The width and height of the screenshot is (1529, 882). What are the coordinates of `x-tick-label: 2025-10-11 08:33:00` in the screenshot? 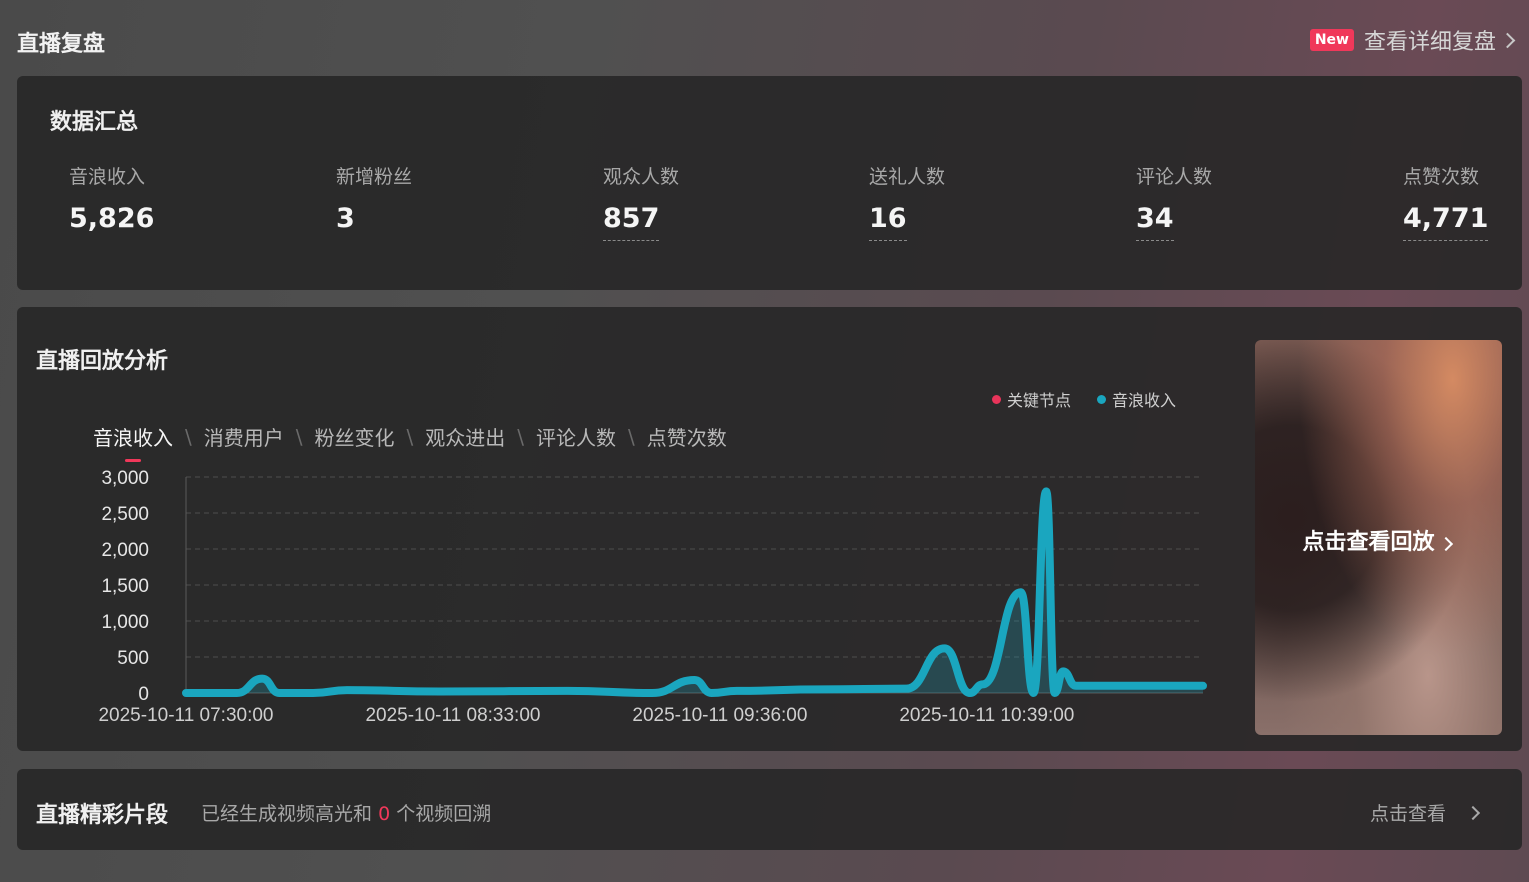 It's located at (452, 715).